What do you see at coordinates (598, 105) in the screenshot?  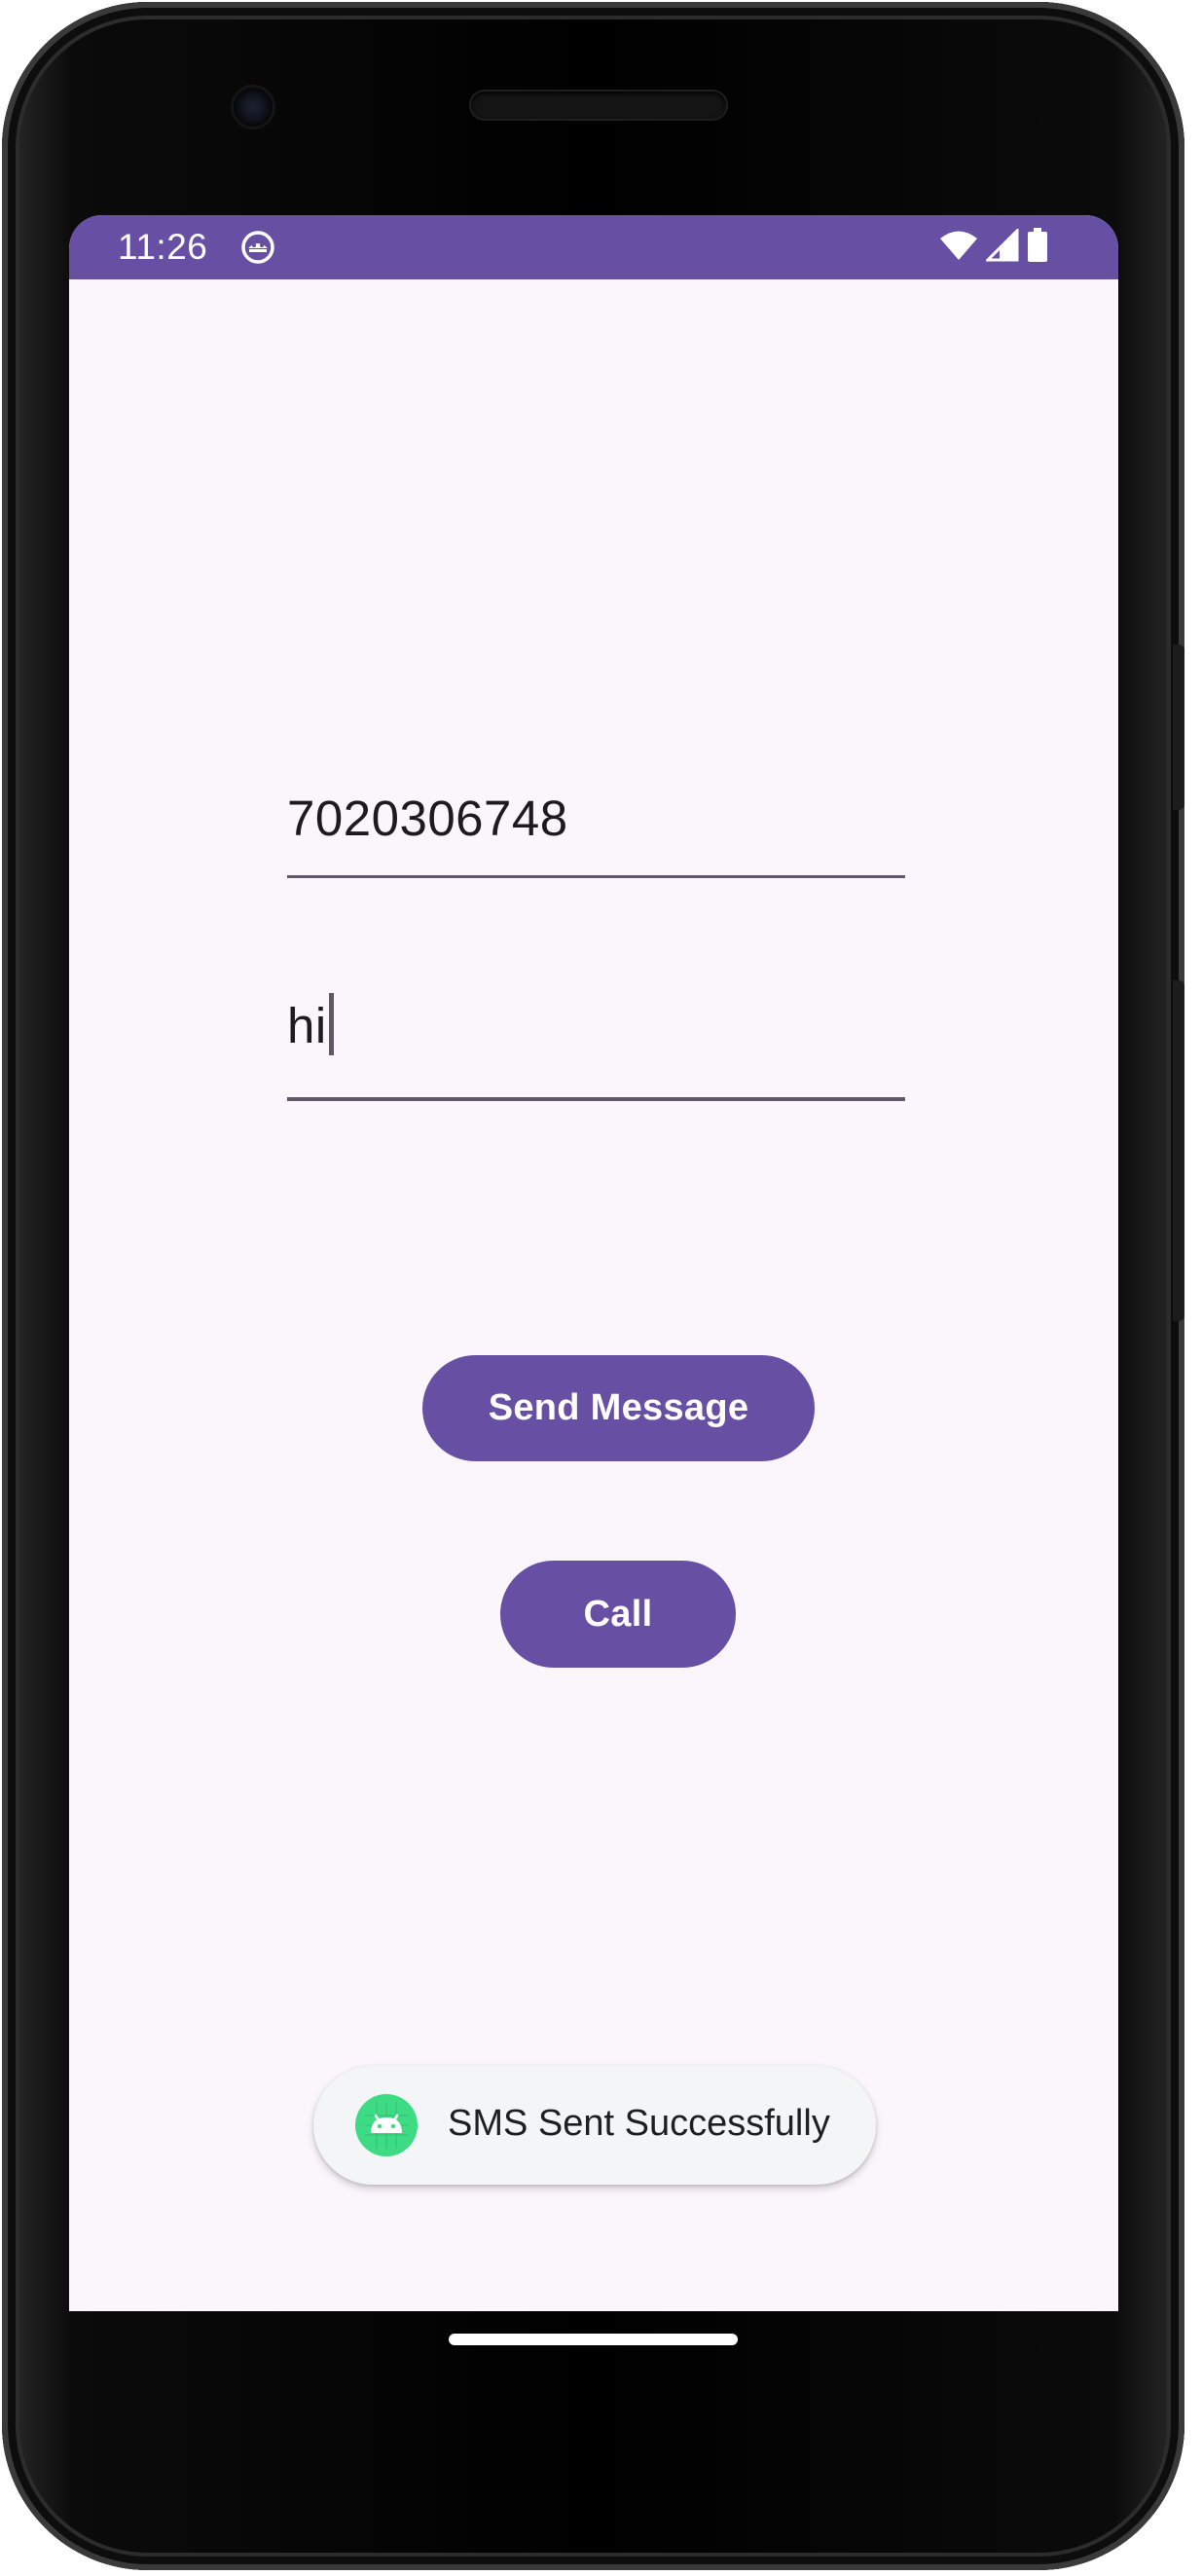 I see `earpiece-speaker` at bounding box center [598, 105].